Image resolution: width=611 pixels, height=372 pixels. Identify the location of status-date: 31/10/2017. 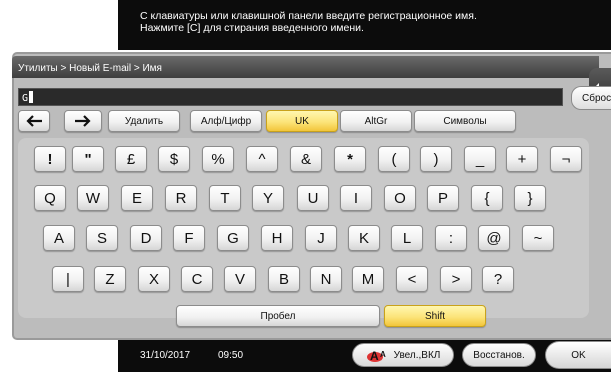
(165, 355).